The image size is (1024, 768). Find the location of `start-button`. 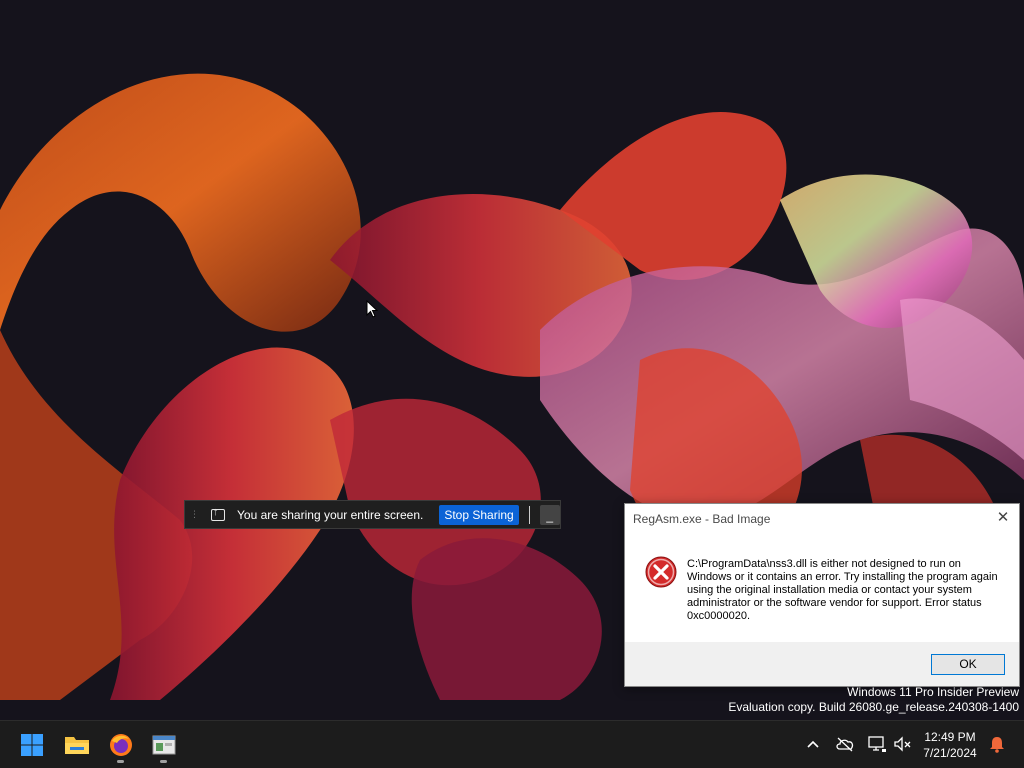

start-button is located at coordinates (32, 745).